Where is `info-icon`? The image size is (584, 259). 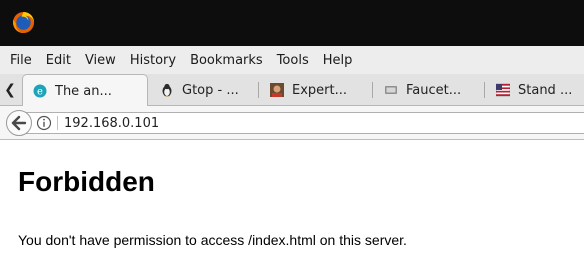 info-icon is located at coordinates (44, 123).